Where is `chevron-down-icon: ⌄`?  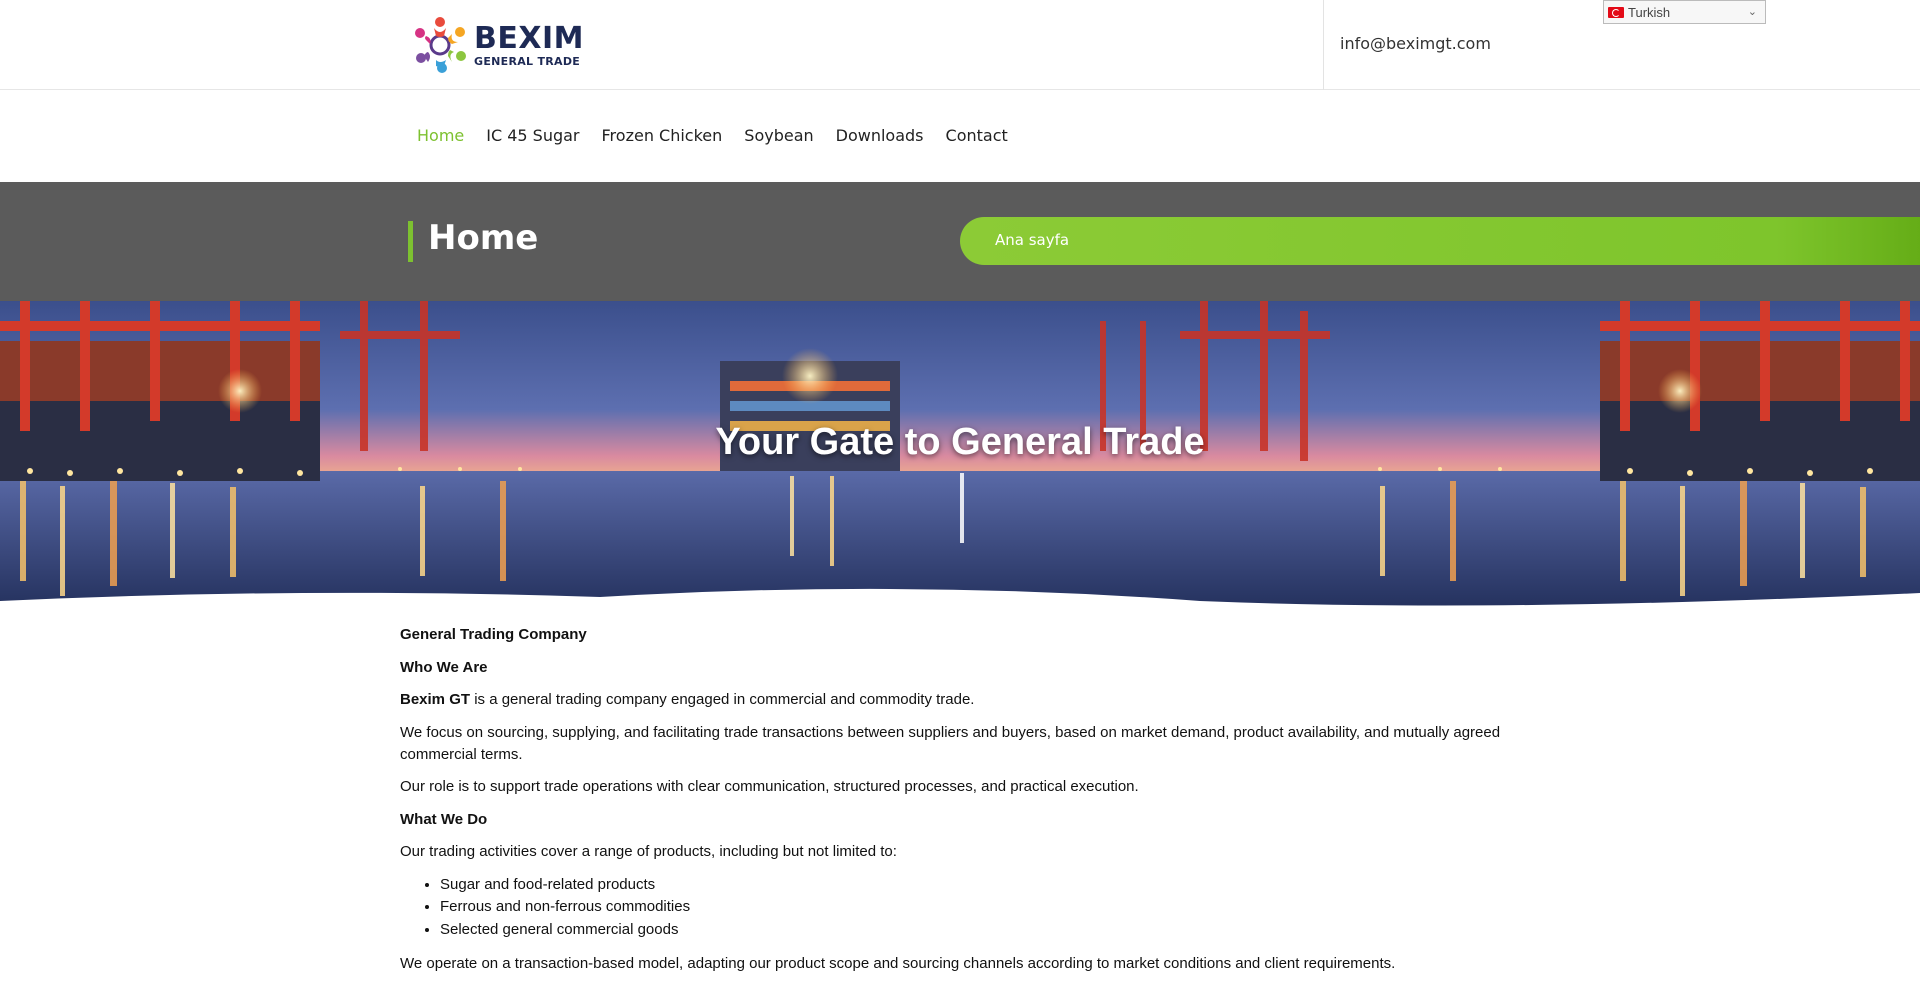
chevron-down-icon: ⌄ is located at coordinates (1752, 12).